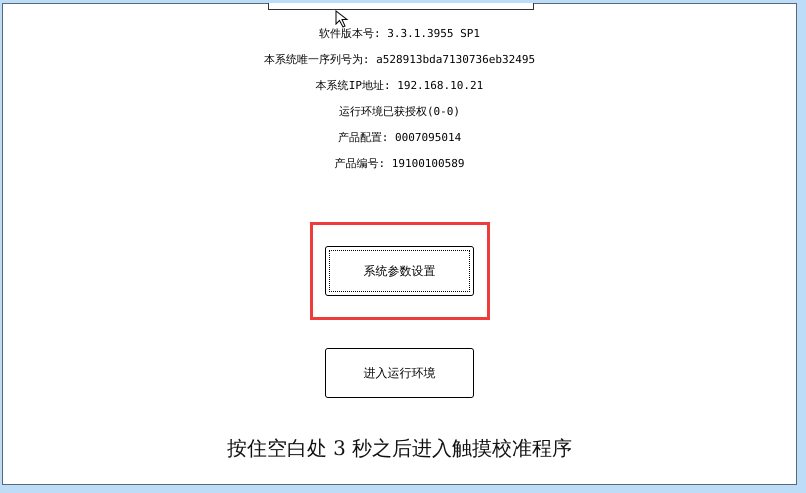  What do you see at coordinates (399, 34) in the screenshot?
I see `info-text: 软件版本号: 3.3.1.3955 SP1` at bounding box center [399, 34].